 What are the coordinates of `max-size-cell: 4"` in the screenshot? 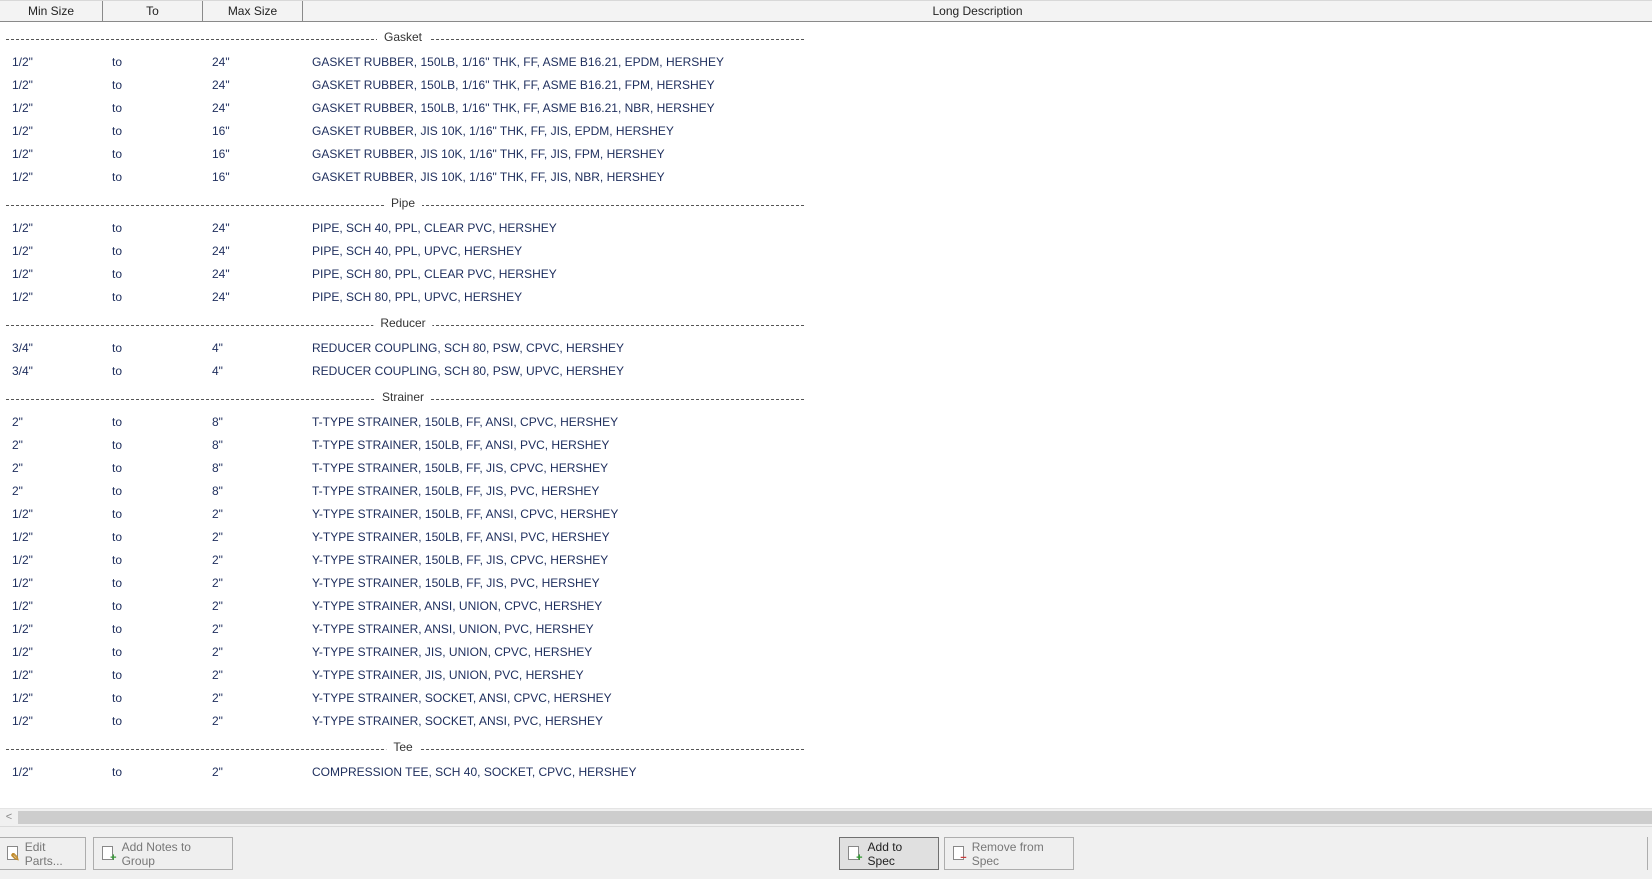 It's located at (217, 371).